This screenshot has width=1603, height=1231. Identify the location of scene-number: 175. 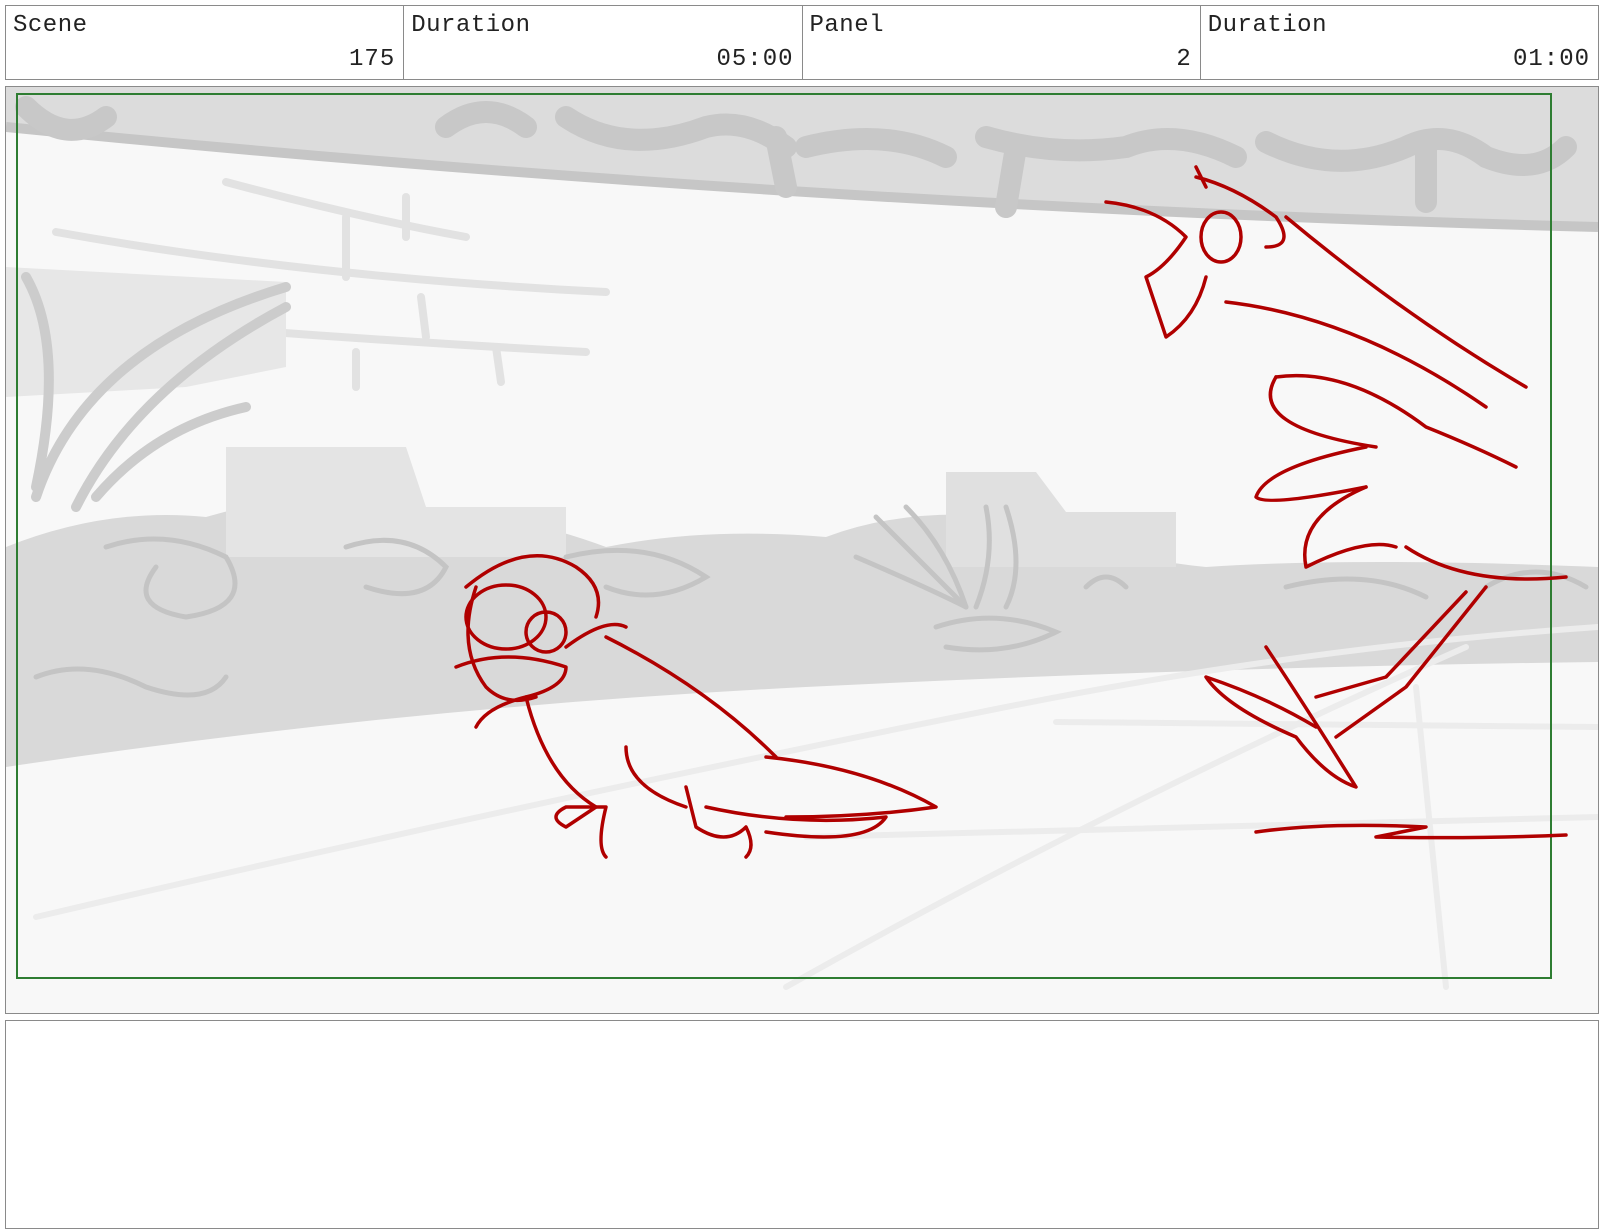
(372, 59).